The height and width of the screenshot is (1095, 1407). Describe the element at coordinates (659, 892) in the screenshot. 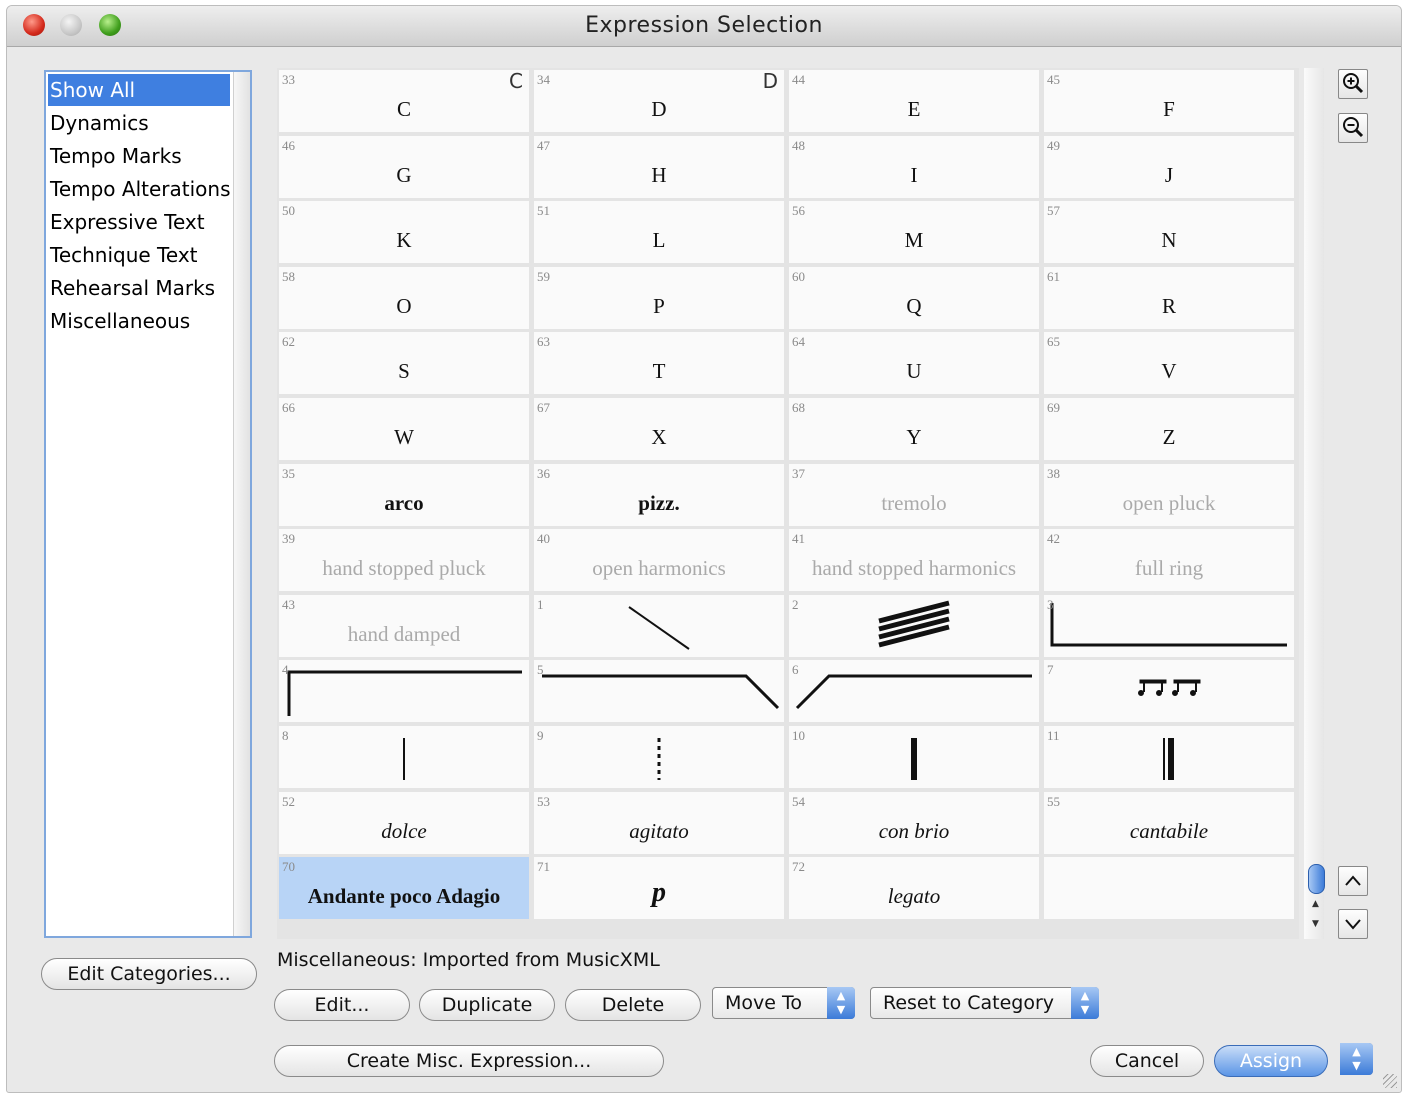

I see `expression-label: p` at that location.